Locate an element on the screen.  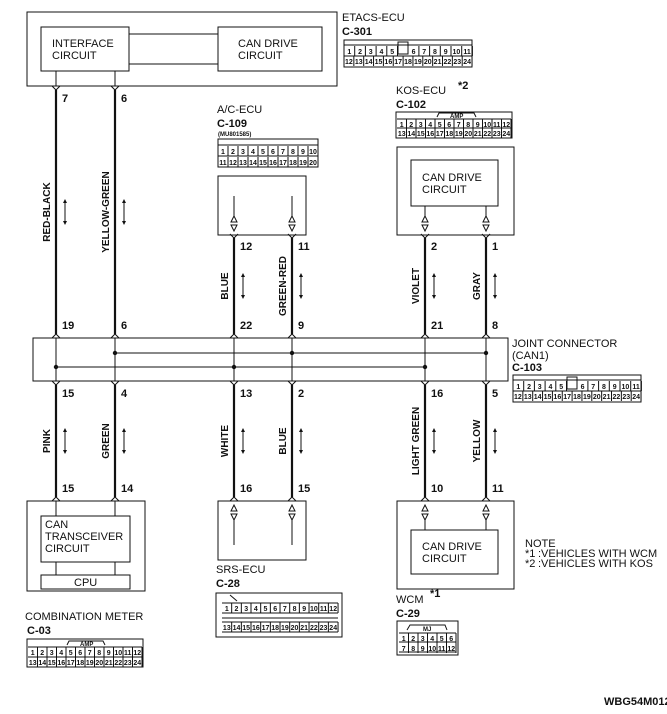
pin-number: 19 is located at coordinates (68, 326).